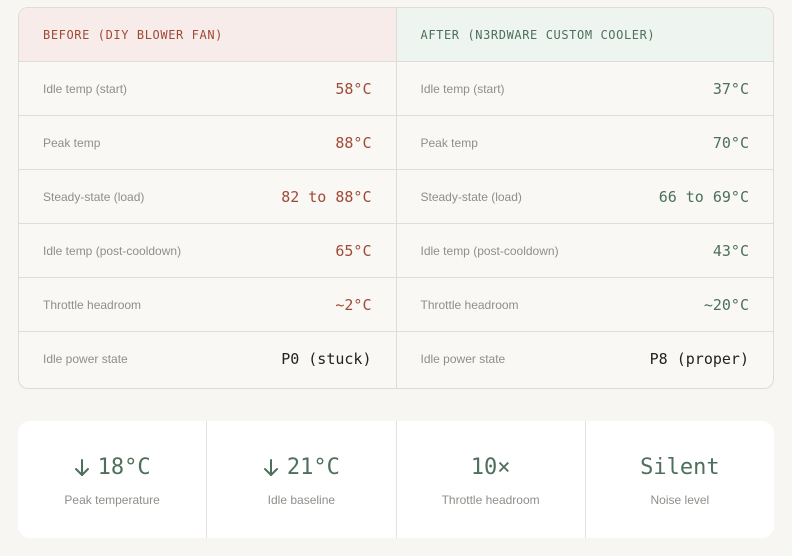  Describe the element at coordinates (730, 142) in the screenshot. I see `row-value: 70°C` at that location.